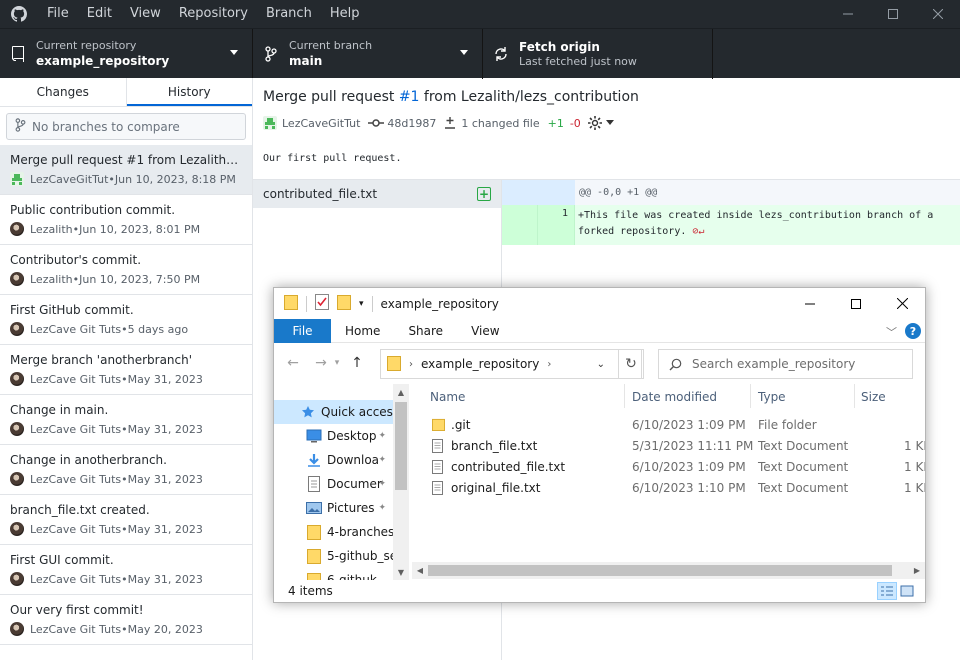  What do you see at coordinates (631, 364) in the screenshot?
I see `refresh-button: ↻` at bounding box center [631, 364].